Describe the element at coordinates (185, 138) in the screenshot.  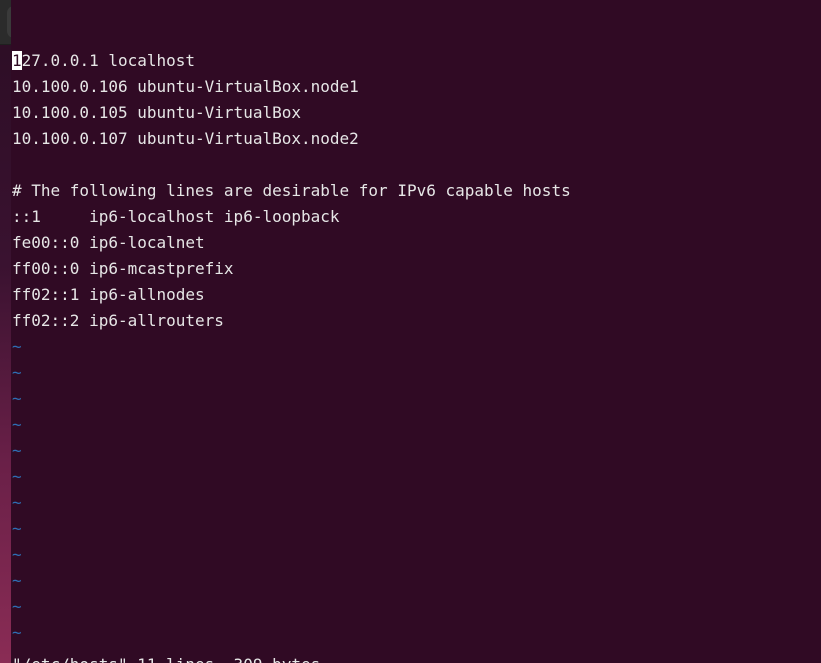
I see `editor-line-4: 10.100.0.107 ubuntu-VirtualBox.node2` at that location.